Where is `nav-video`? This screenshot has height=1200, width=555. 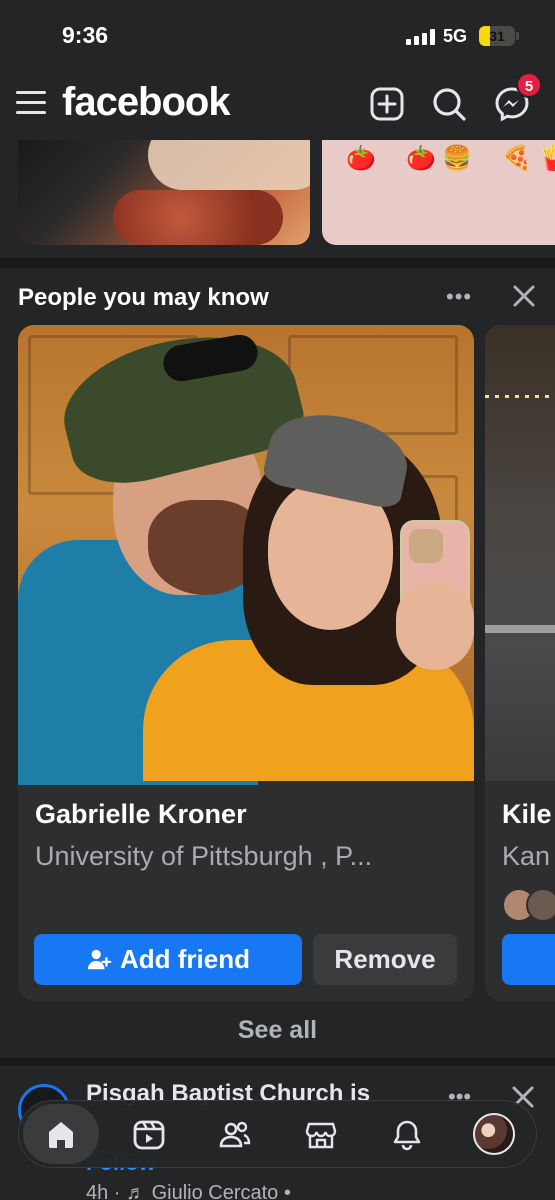
nav-video is located at coordinates (149, 1135).